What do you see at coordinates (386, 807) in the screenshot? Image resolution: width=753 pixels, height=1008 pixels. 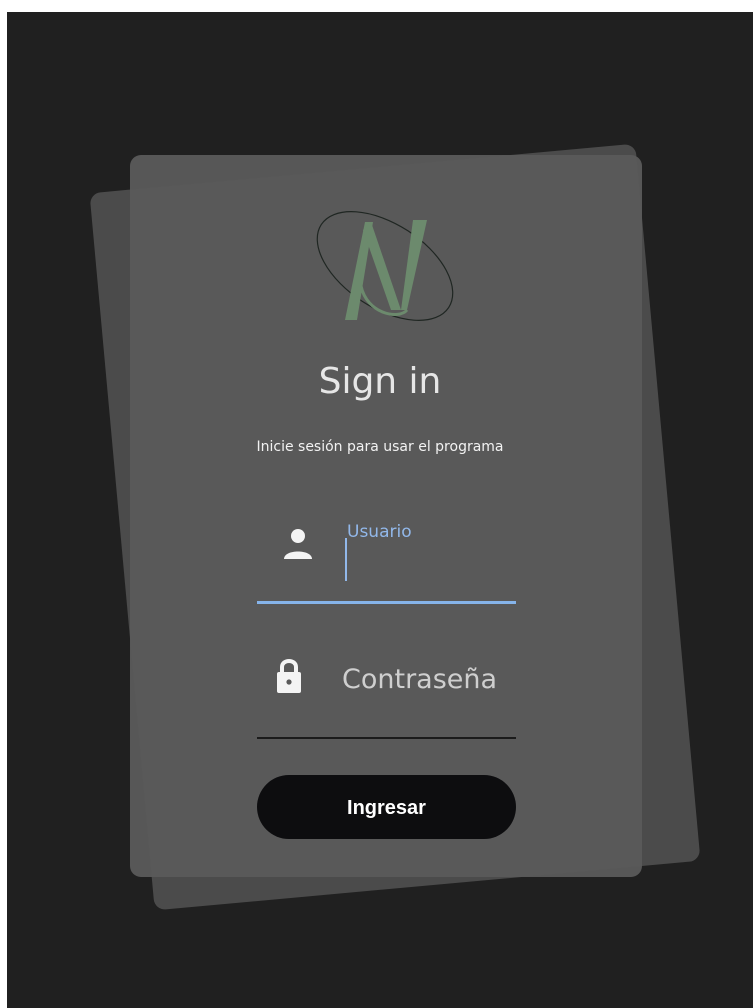 I see `submit-button: Ingresar` at bounding box center [386, 807].